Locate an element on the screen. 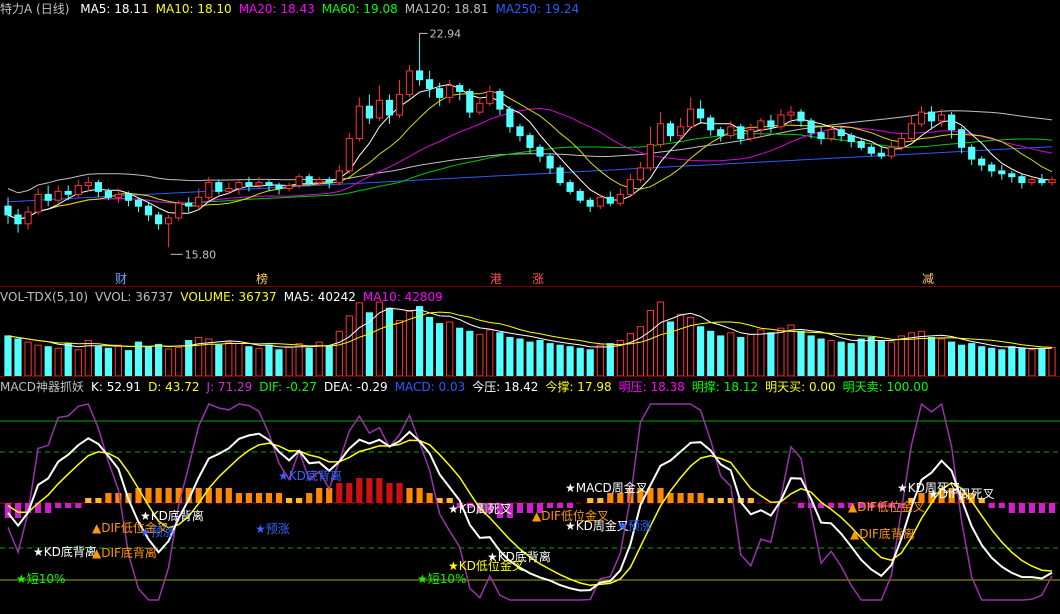 This screenshot has height=614, width=1060. signal-label-4: ★KD底背离 is located at coordinates (172, 515).